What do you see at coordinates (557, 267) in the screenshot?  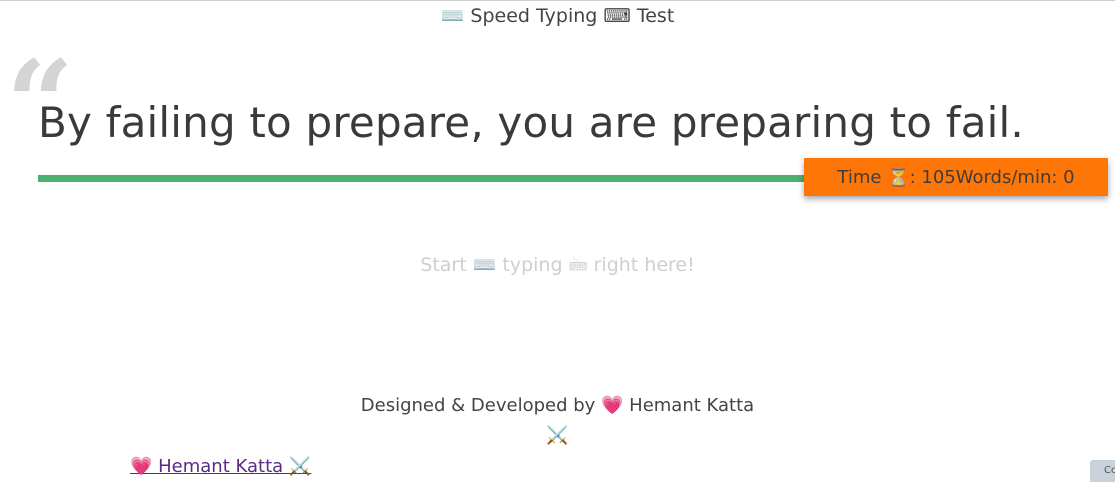 I see `typing-input: Start ⌨️ typing 🖮 right here!` at bounding box center [557, 267].